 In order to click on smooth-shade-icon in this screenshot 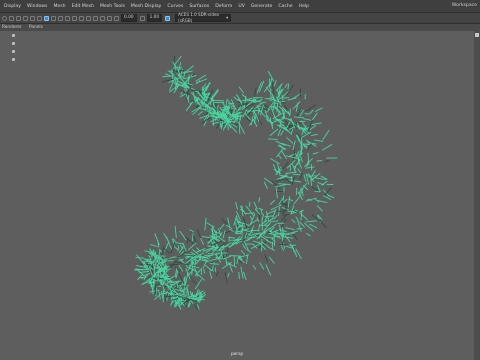, I will do `click(53, 18)`.